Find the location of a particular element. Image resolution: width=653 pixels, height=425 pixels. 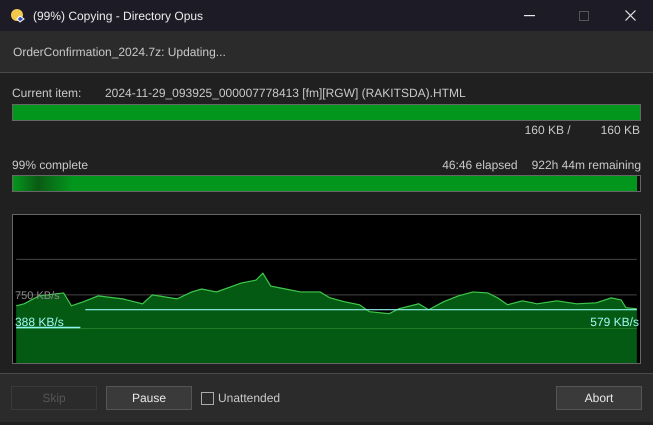

remaining-text: 922h 44m remaining is located at coordinates (586, 165).